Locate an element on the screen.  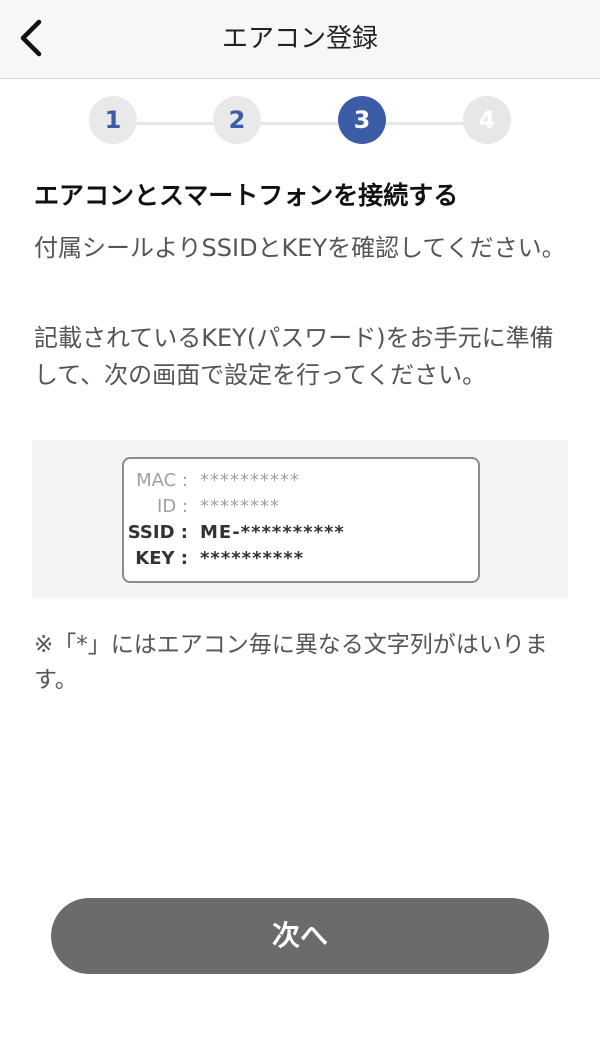
label-key: ID : is located at coordinates (172, 506).